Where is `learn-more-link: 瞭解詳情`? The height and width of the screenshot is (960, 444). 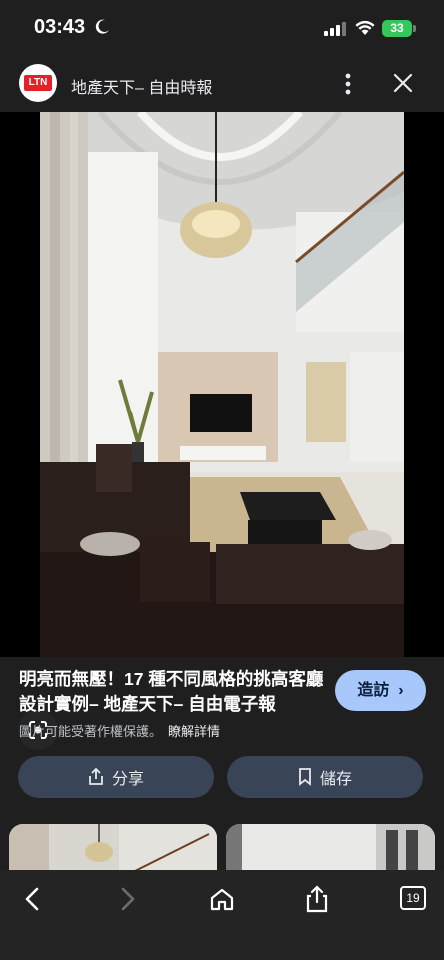 learn-more-link: 瞭解詳情 is located at coordinates (194, 731).